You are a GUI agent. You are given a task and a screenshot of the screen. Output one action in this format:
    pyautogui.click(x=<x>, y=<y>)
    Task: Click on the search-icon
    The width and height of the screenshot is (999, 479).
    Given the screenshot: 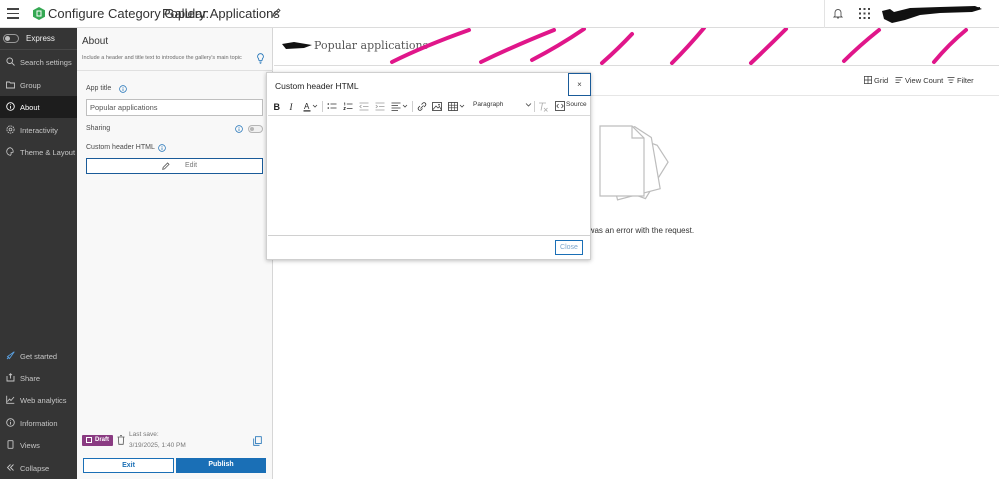 What is the action you would take?
    pyautogui.click(x=10, y=61)
    